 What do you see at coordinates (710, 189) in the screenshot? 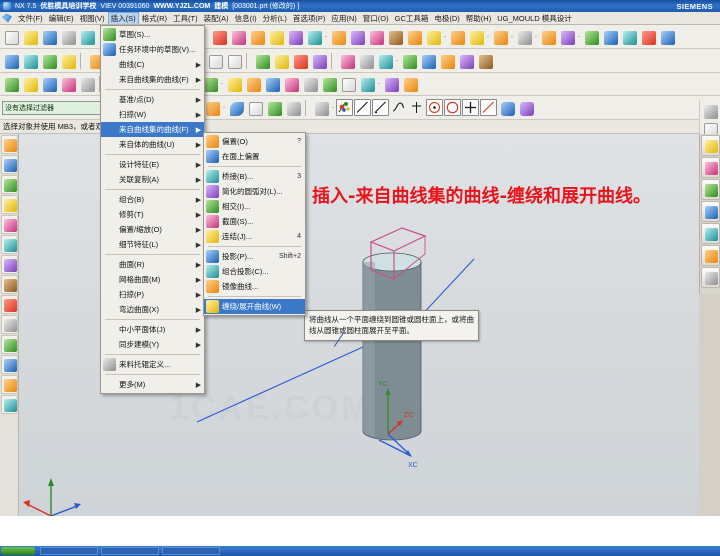
I see `right-tool-chart` at bounding box center [710, 189].